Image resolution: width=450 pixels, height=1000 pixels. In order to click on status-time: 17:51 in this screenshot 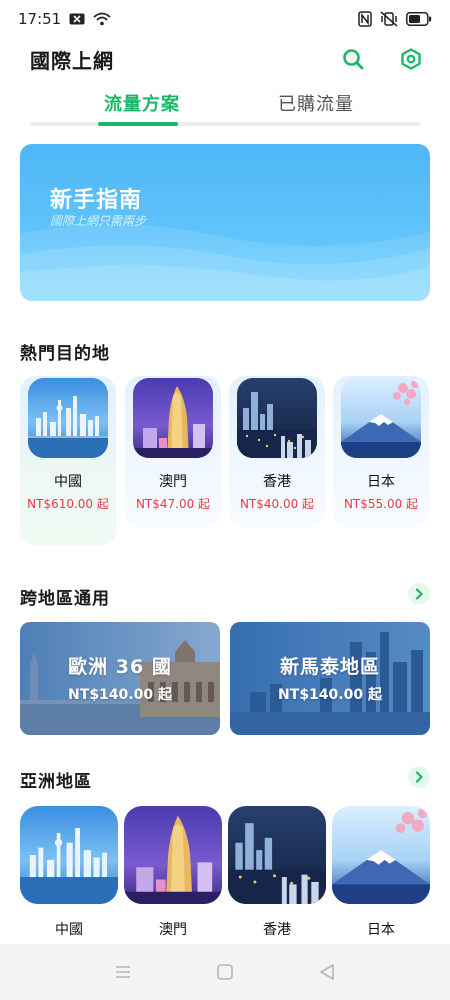, I will do `click(40, 19)`.